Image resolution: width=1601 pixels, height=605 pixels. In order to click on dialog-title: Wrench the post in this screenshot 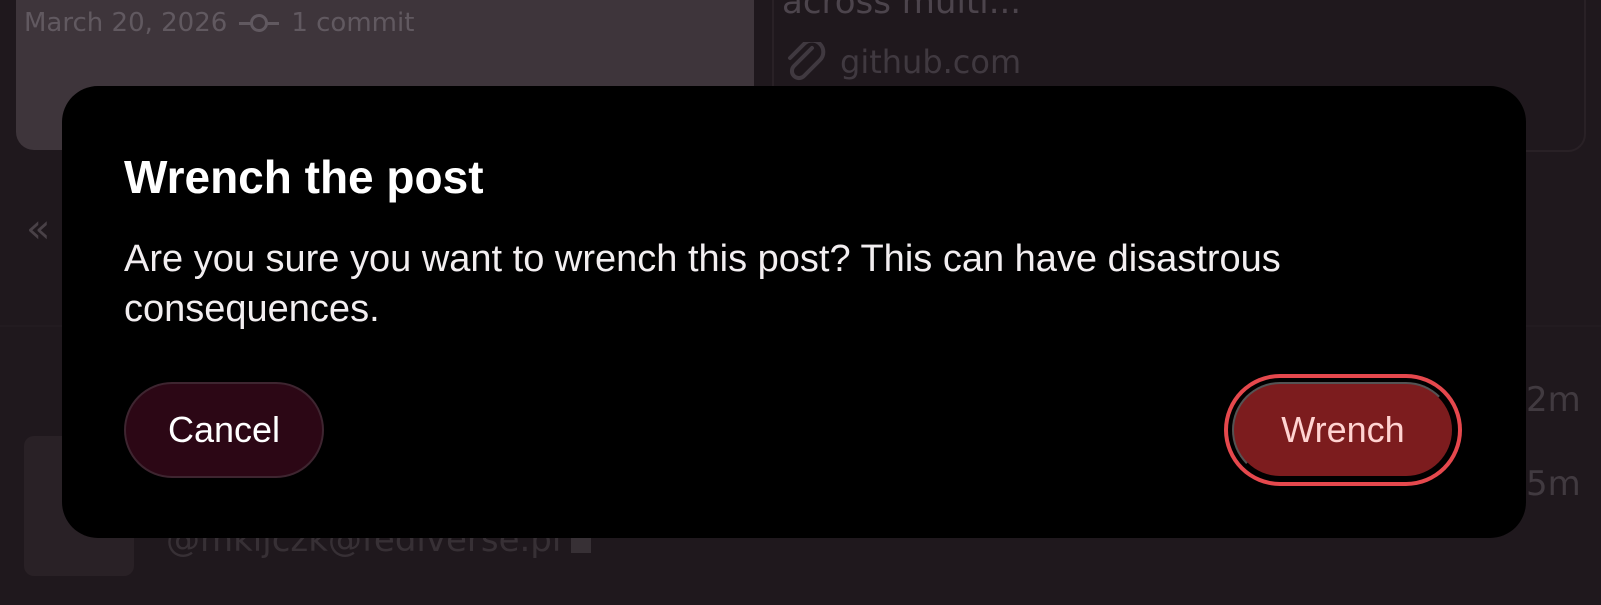, I will do `click(304, 177)`.